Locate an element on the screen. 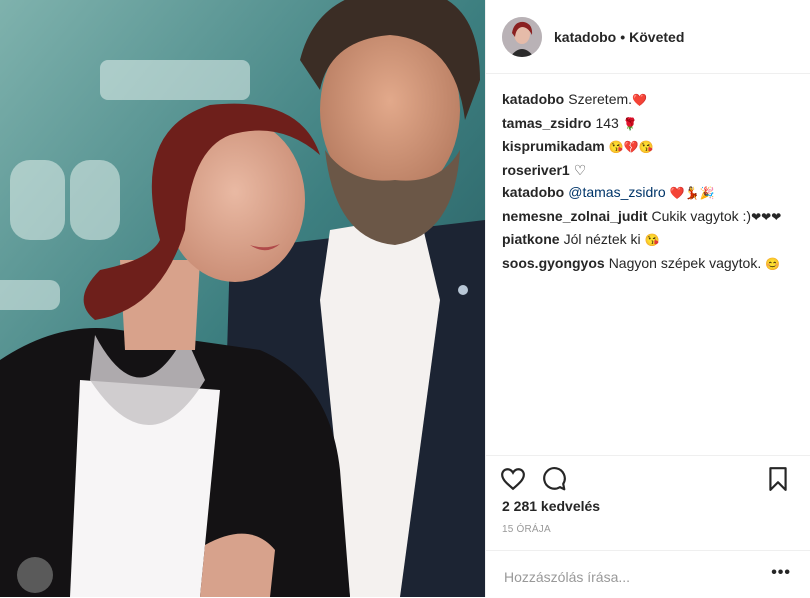  avatar is located at coordinates (522, 37).